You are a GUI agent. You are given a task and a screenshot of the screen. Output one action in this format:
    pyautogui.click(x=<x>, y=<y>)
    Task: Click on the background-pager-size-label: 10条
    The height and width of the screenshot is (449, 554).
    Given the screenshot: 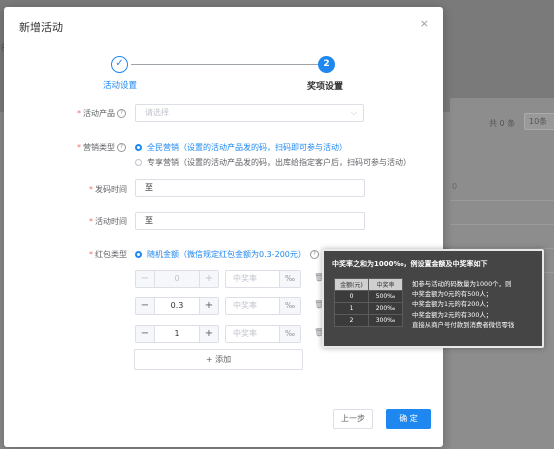 What is the action you would take?
    pyautogui.click(x=538, y=121)
    